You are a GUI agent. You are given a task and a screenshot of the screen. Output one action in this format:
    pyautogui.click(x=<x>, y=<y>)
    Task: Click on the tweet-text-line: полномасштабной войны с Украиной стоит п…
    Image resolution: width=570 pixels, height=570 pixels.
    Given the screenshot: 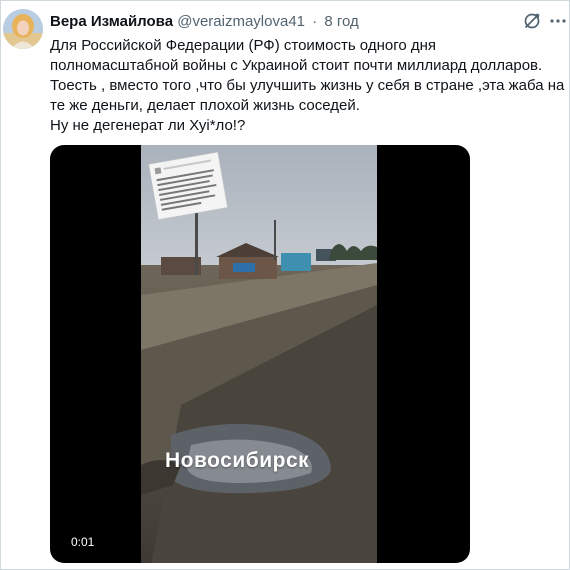 What is the action you would take?
    pyautogui.click(x=296, y=65)
    